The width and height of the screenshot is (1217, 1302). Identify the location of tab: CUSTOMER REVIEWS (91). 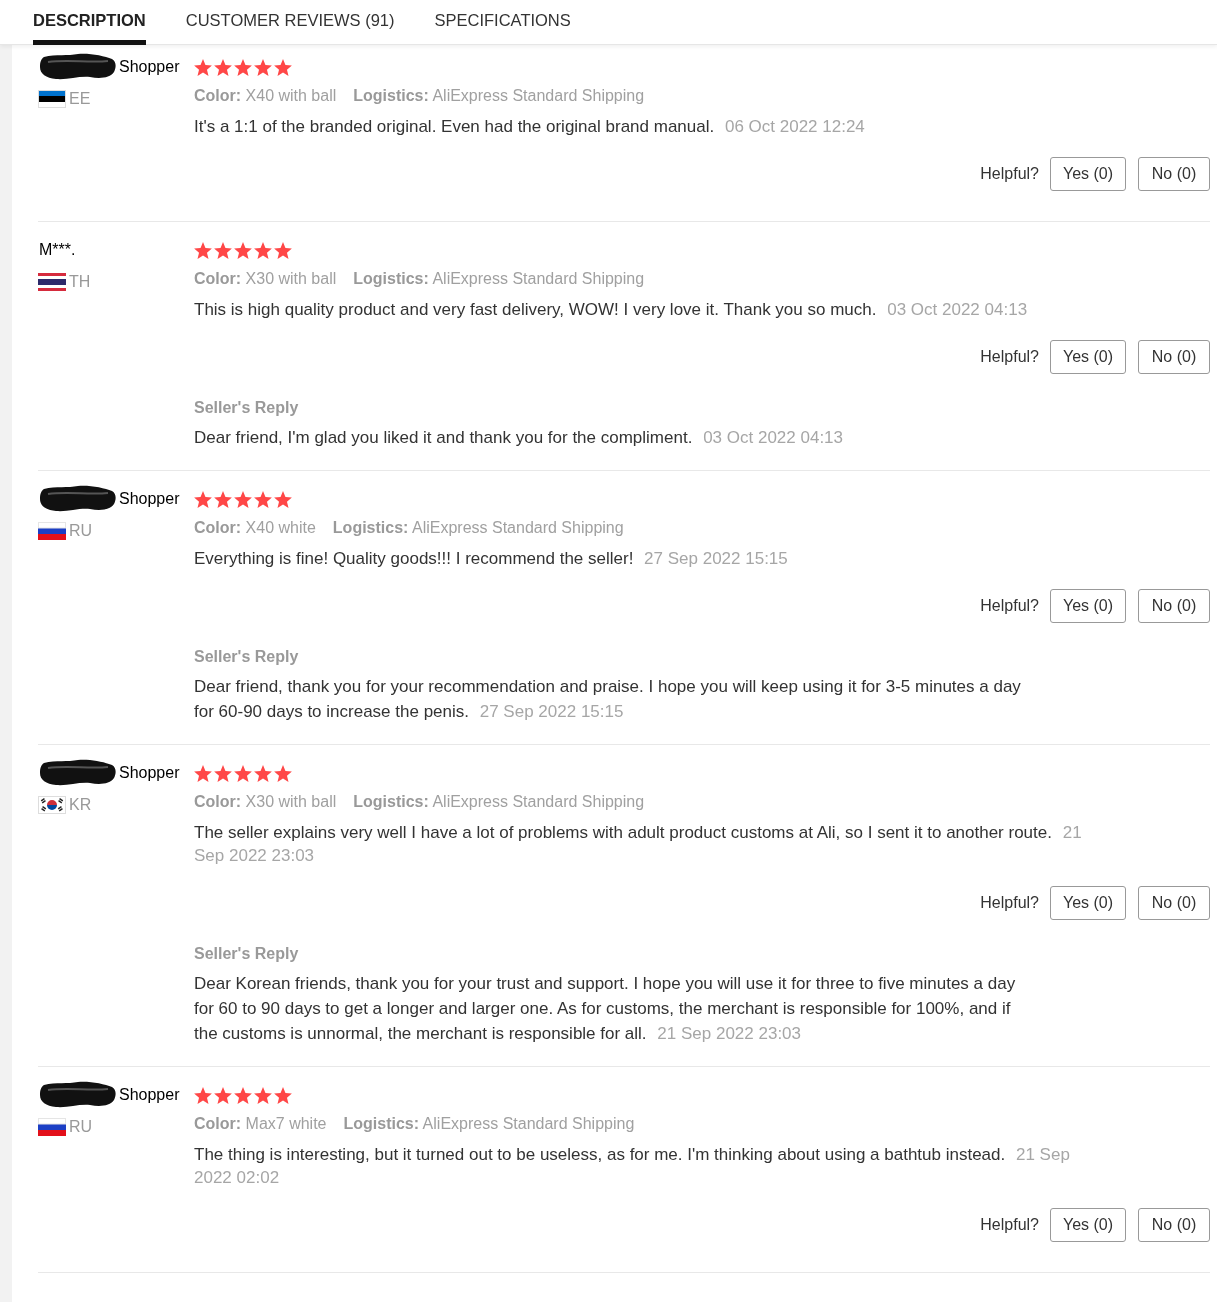
(290, 22).